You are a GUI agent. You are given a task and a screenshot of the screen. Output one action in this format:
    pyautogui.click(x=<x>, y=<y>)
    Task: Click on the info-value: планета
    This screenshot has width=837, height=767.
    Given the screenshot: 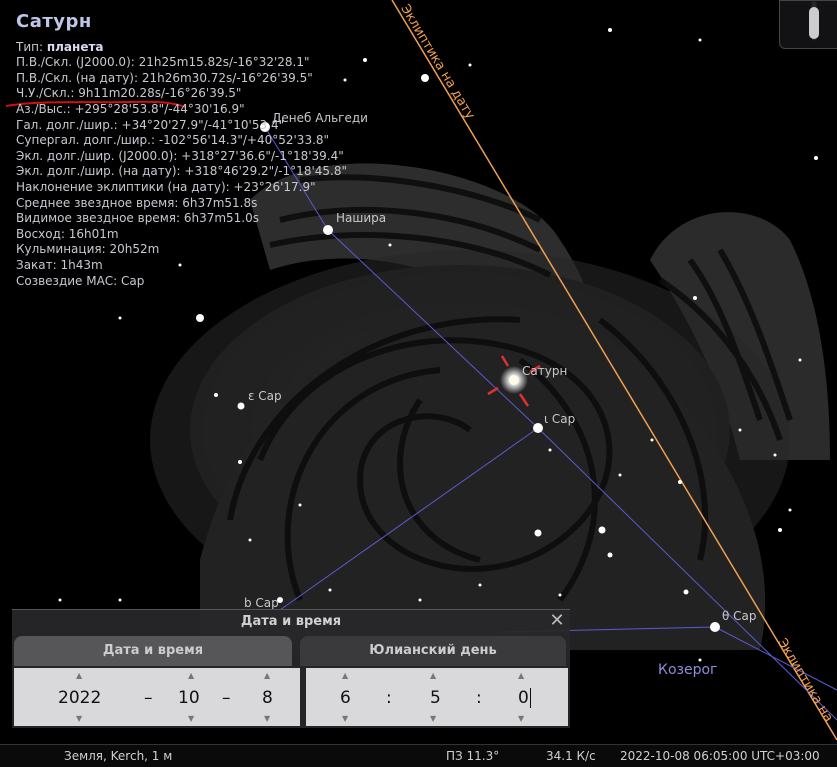 What is the action you would take?
    pyautogui.click(x=75, y=46)
    